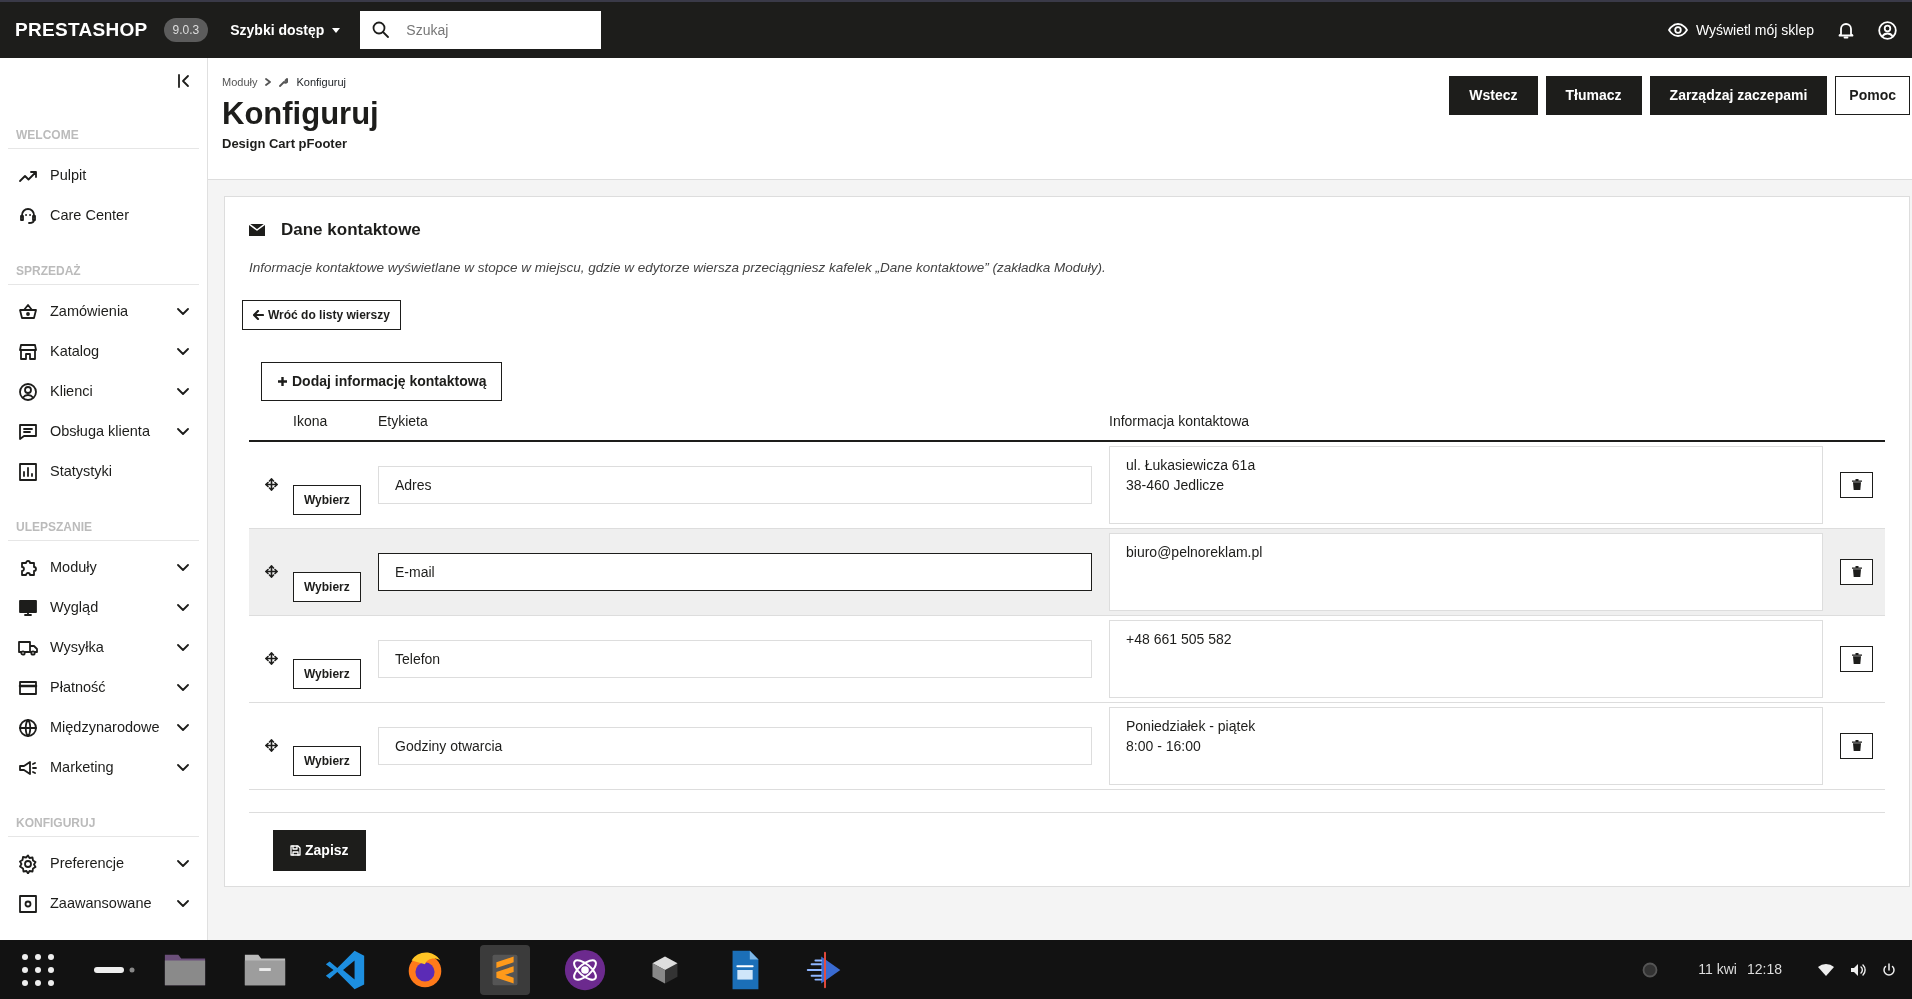 The image size is (1912, 999). Describe the element at coordinates (103, 825) in the screenshot. I see `section-heading: KONFIGURUJ` at that location.